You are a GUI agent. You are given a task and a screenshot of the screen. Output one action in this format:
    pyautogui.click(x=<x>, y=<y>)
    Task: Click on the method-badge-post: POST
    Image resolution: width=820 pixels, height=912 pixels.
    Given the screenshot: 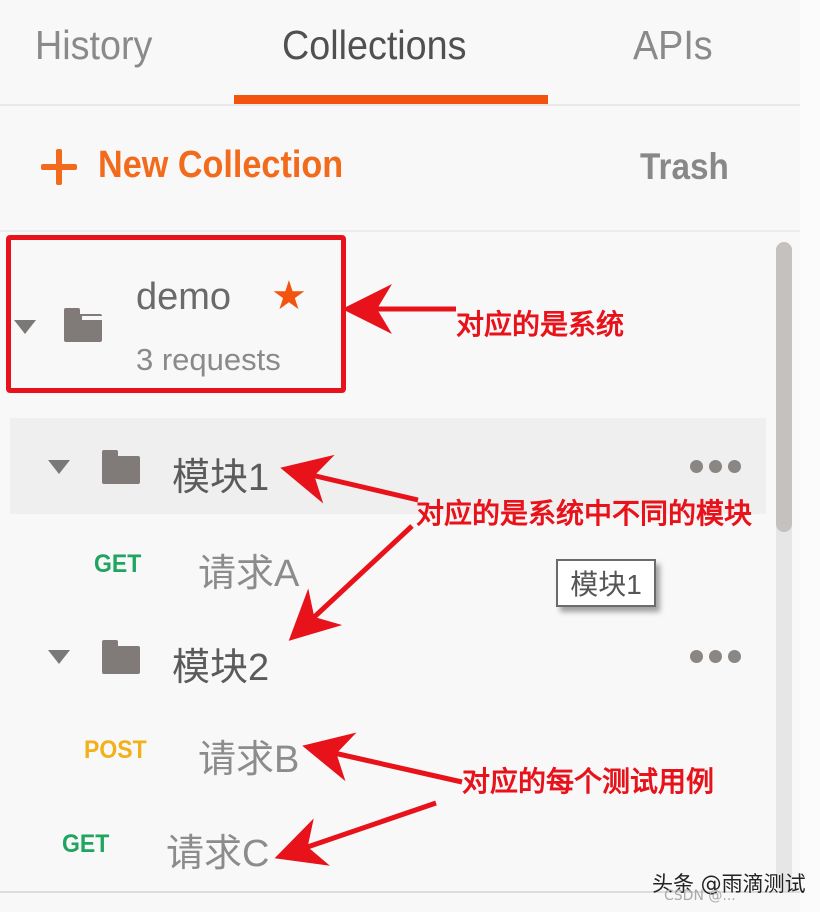 What is the action you would take?
    pyautogui.click(x=115, y=750)
    